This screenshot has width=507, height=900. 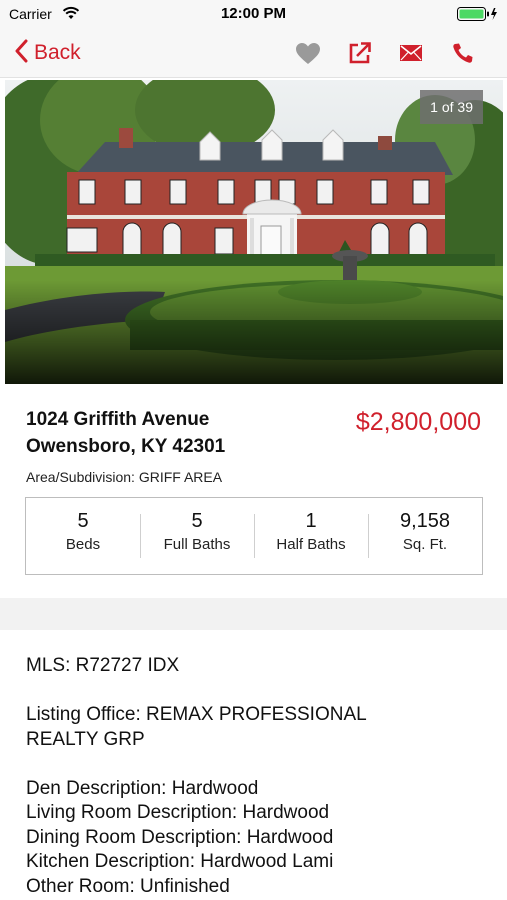 I want to click on clock: 12:00 PM, so click(x=253, y=13).